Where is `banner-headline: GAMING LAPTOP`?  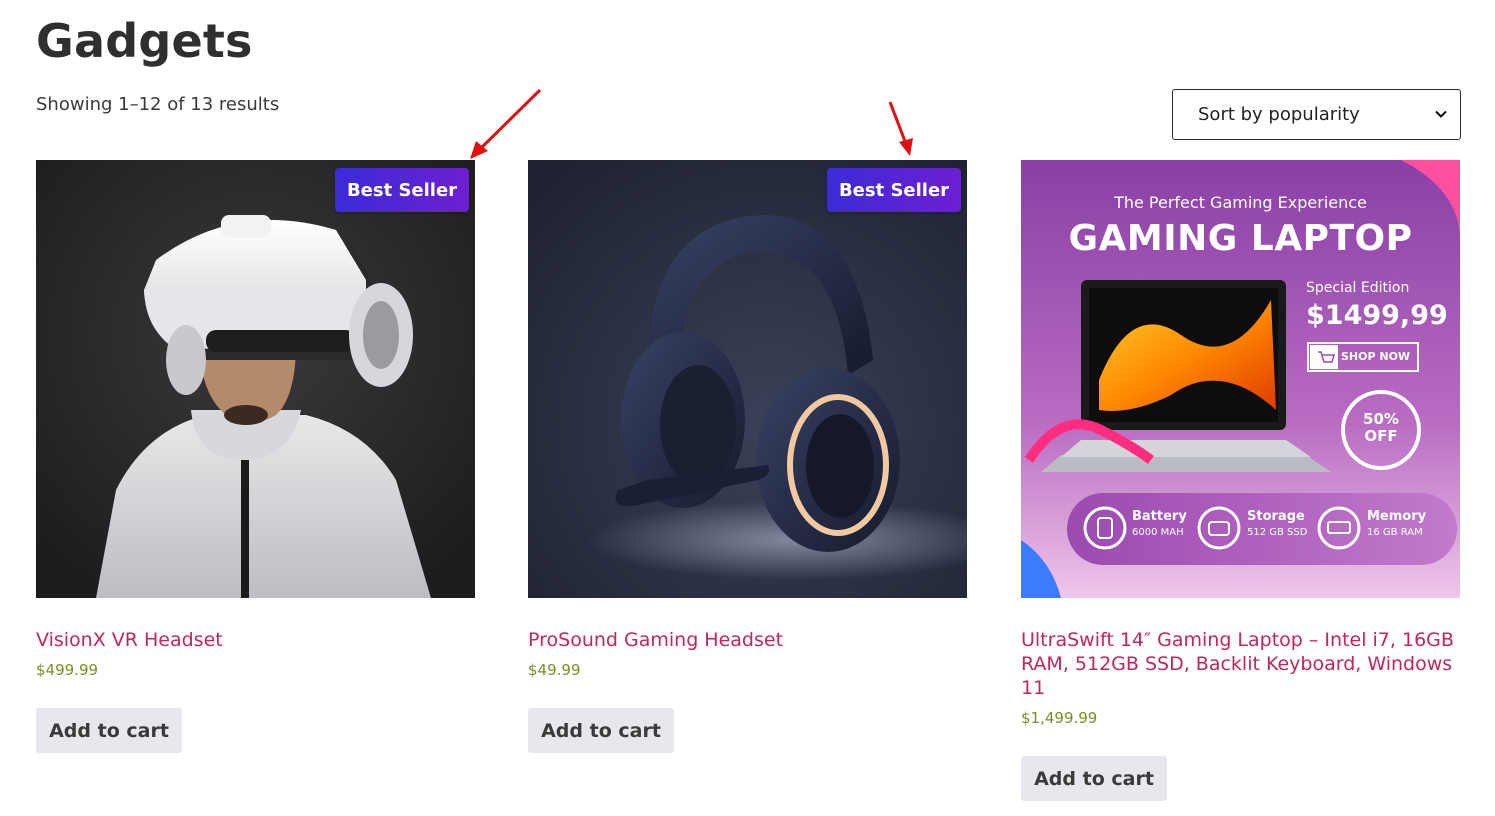
banner-headline: GAMING LAPTOP is located at coordinates (1240, 238).